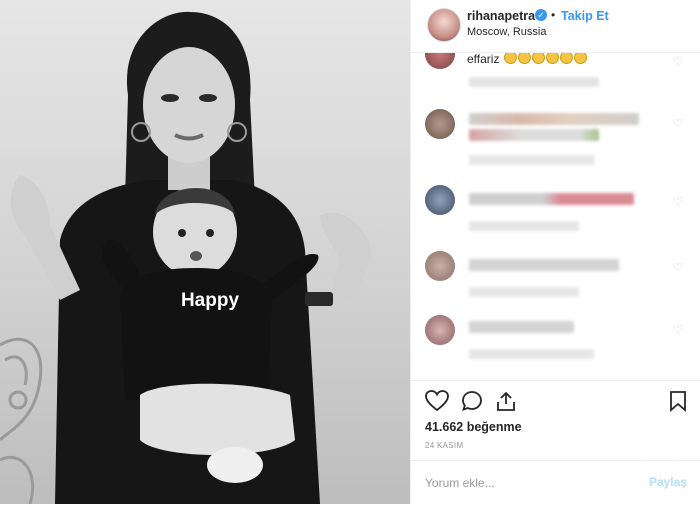 This screenshot has width=700, height=505. Describe the element at coordinates (541, 15) in the screenshot. I see `verified-badge-icon: ✓` at that location.